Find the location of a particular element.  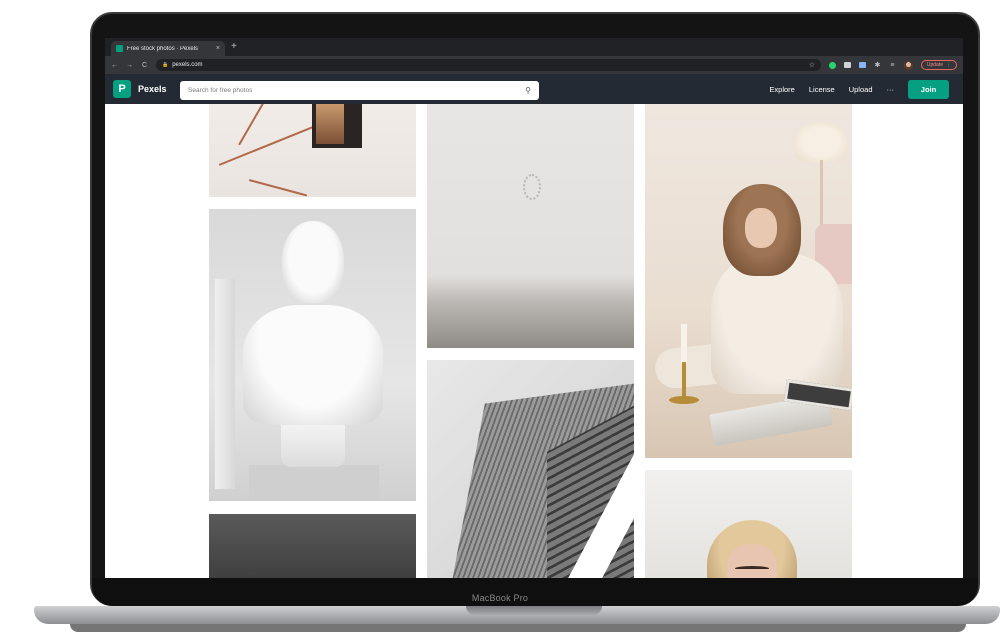

close-tab-icon: × is located at coordinates (218, 48).